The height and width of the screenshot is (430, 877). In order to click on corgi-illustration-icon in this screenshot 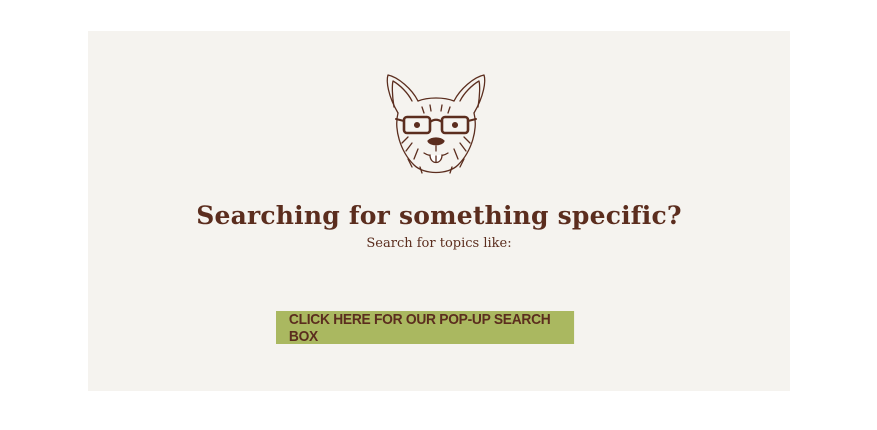, I will do `click(436, 124)`.